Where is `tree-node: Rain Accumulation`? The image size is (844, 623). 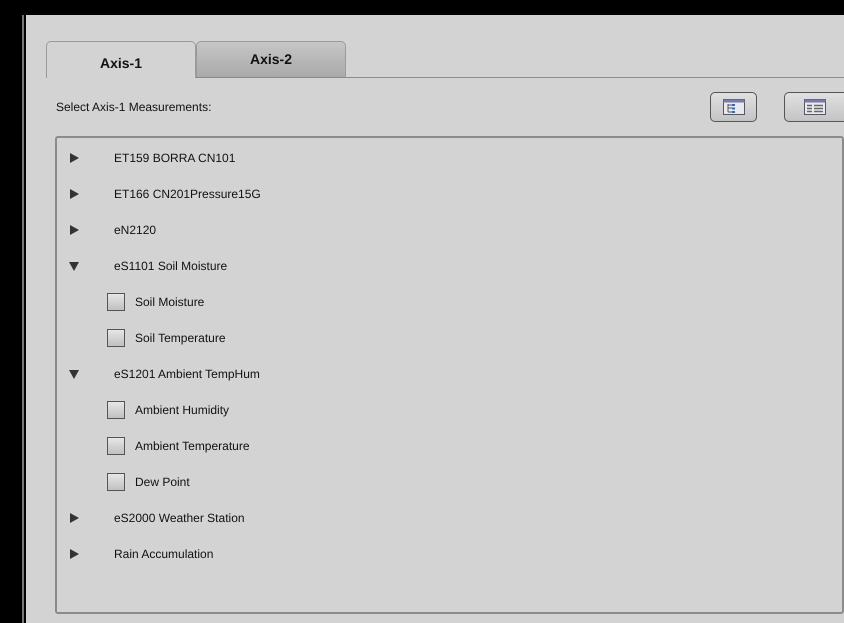
tree-node: Rain Accumulation is located at coordinates (164, 554).